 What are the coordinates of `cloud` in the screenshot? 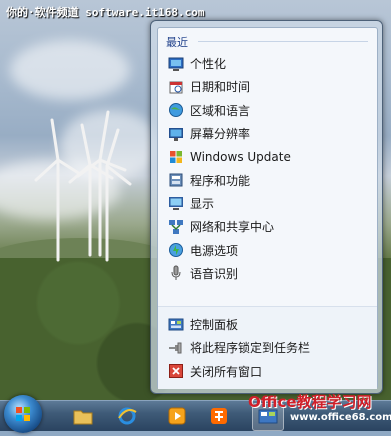 It's located at (70, 70).